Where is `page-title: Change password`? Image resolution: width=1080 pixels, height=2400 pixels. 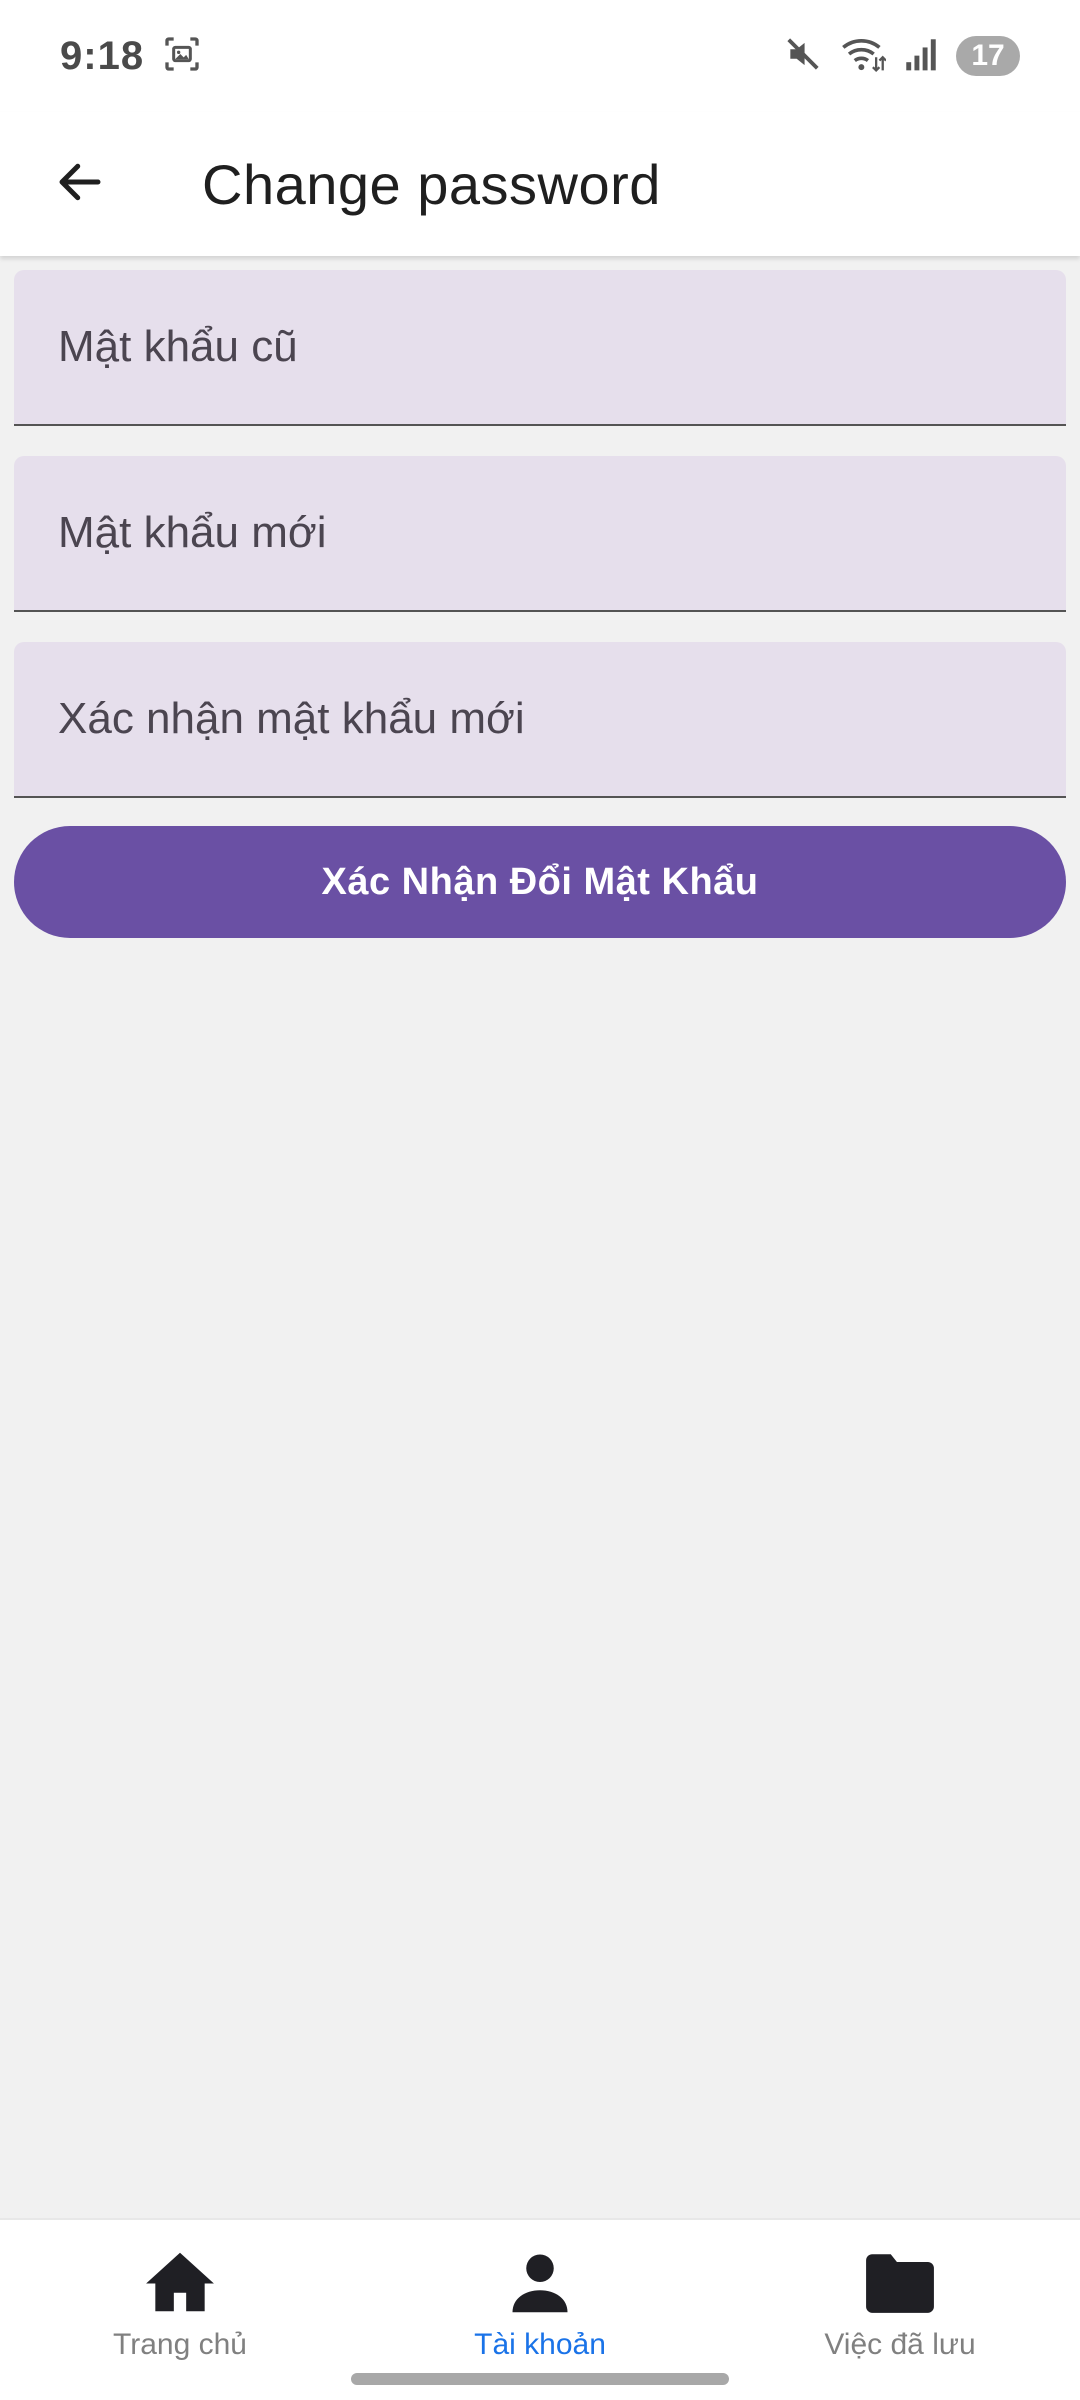 page-title: Change password is located at coordinates (431, 184).